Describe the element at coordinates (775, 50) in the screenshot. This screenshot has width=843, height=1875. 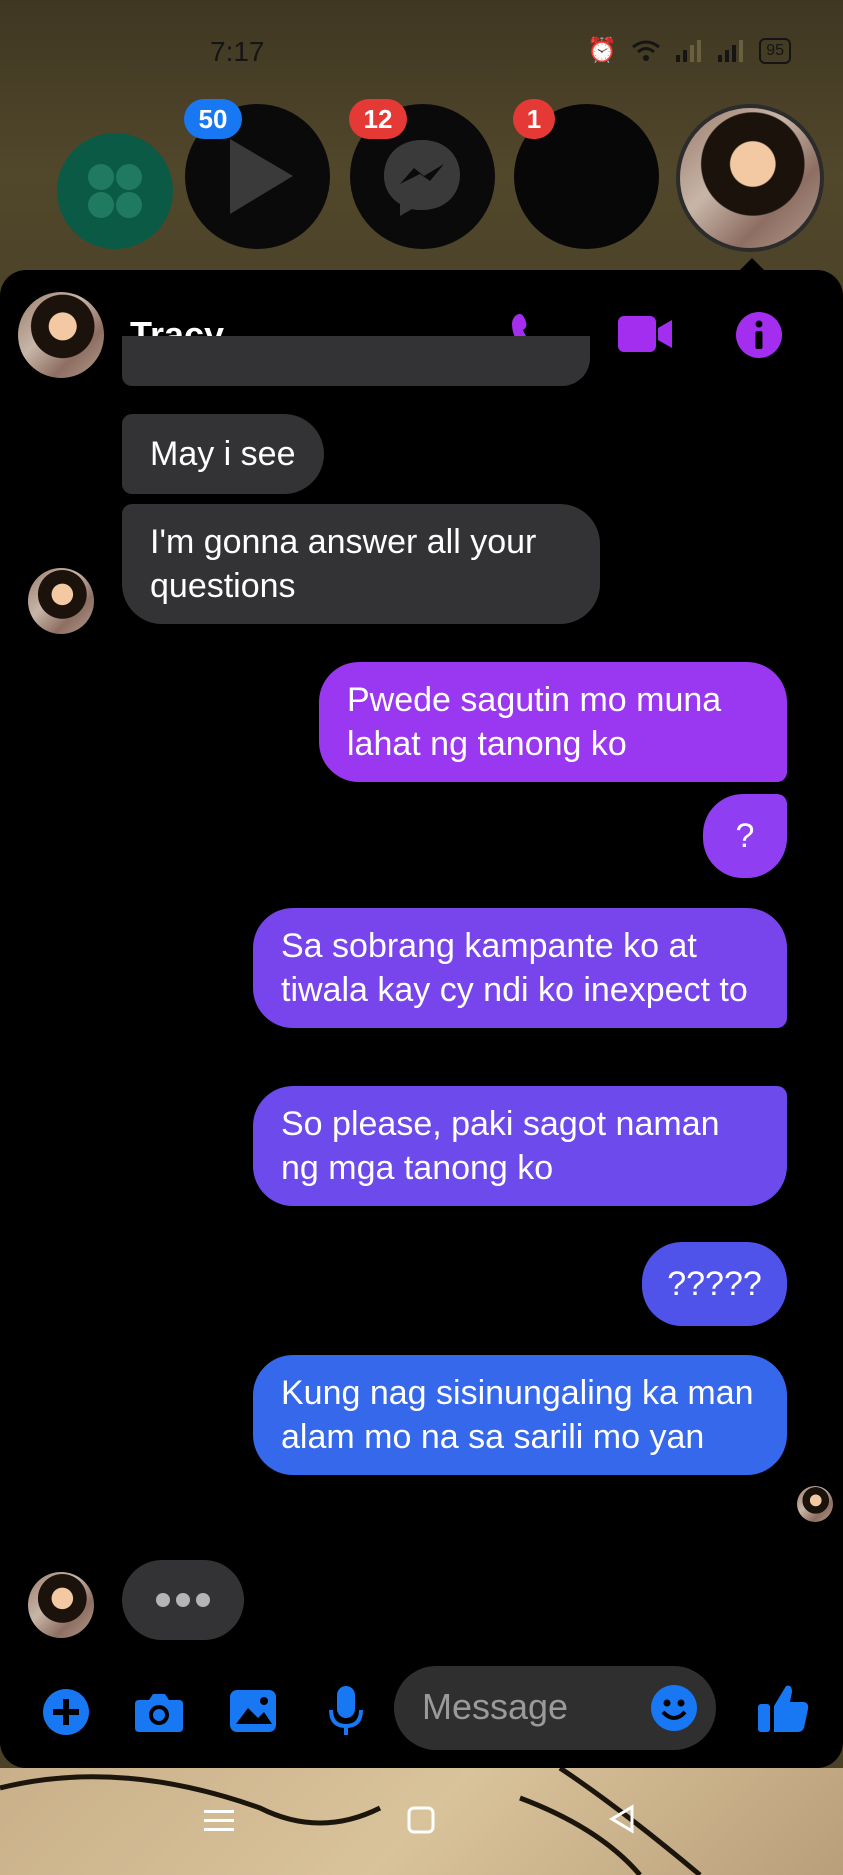
I see `battery-indicator: 95` at that location.